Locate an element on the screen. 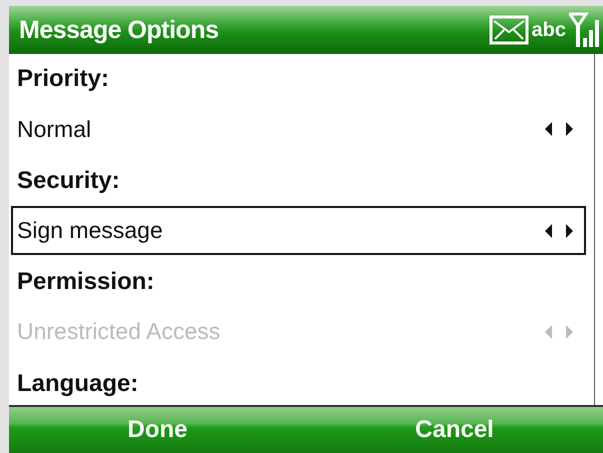 The height and width of the screenshot is (453, 603). option-picker: Normal is located at coordinates (298, 129).